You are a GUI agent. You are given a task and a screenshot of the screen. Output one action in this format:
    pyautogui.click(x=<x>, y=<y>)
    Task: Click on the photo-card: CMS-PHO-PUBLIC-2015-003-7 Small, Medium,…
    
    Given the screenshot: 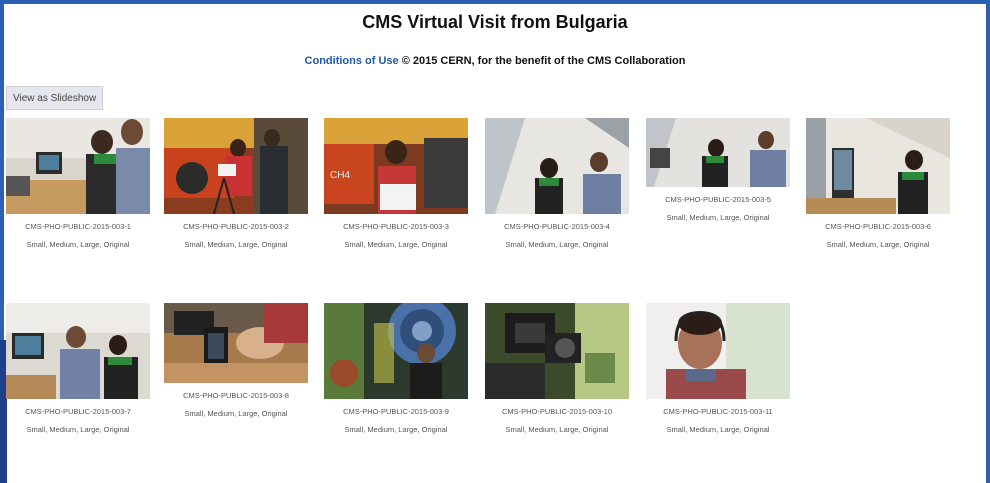 What is the action you would take?
    pyautogui.click(x=78, y=369)
    